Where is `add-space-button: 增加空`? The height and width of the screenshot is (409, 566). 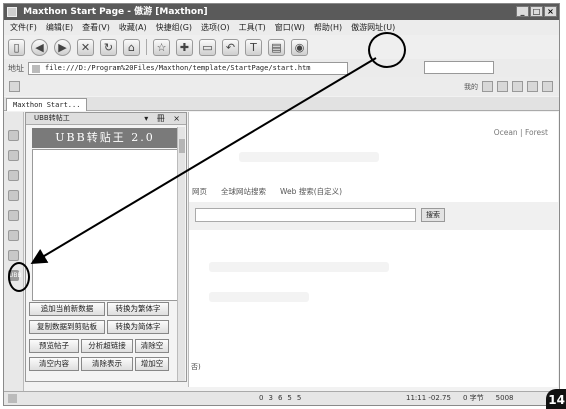
add-space-button: 增加空 is located at coordinates (152, 364).